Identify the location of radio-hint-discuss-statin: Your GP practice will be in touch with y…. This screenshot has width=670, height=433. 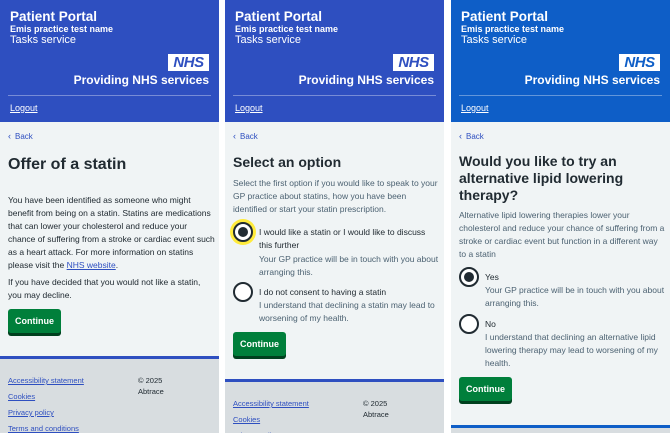
(349, 265).